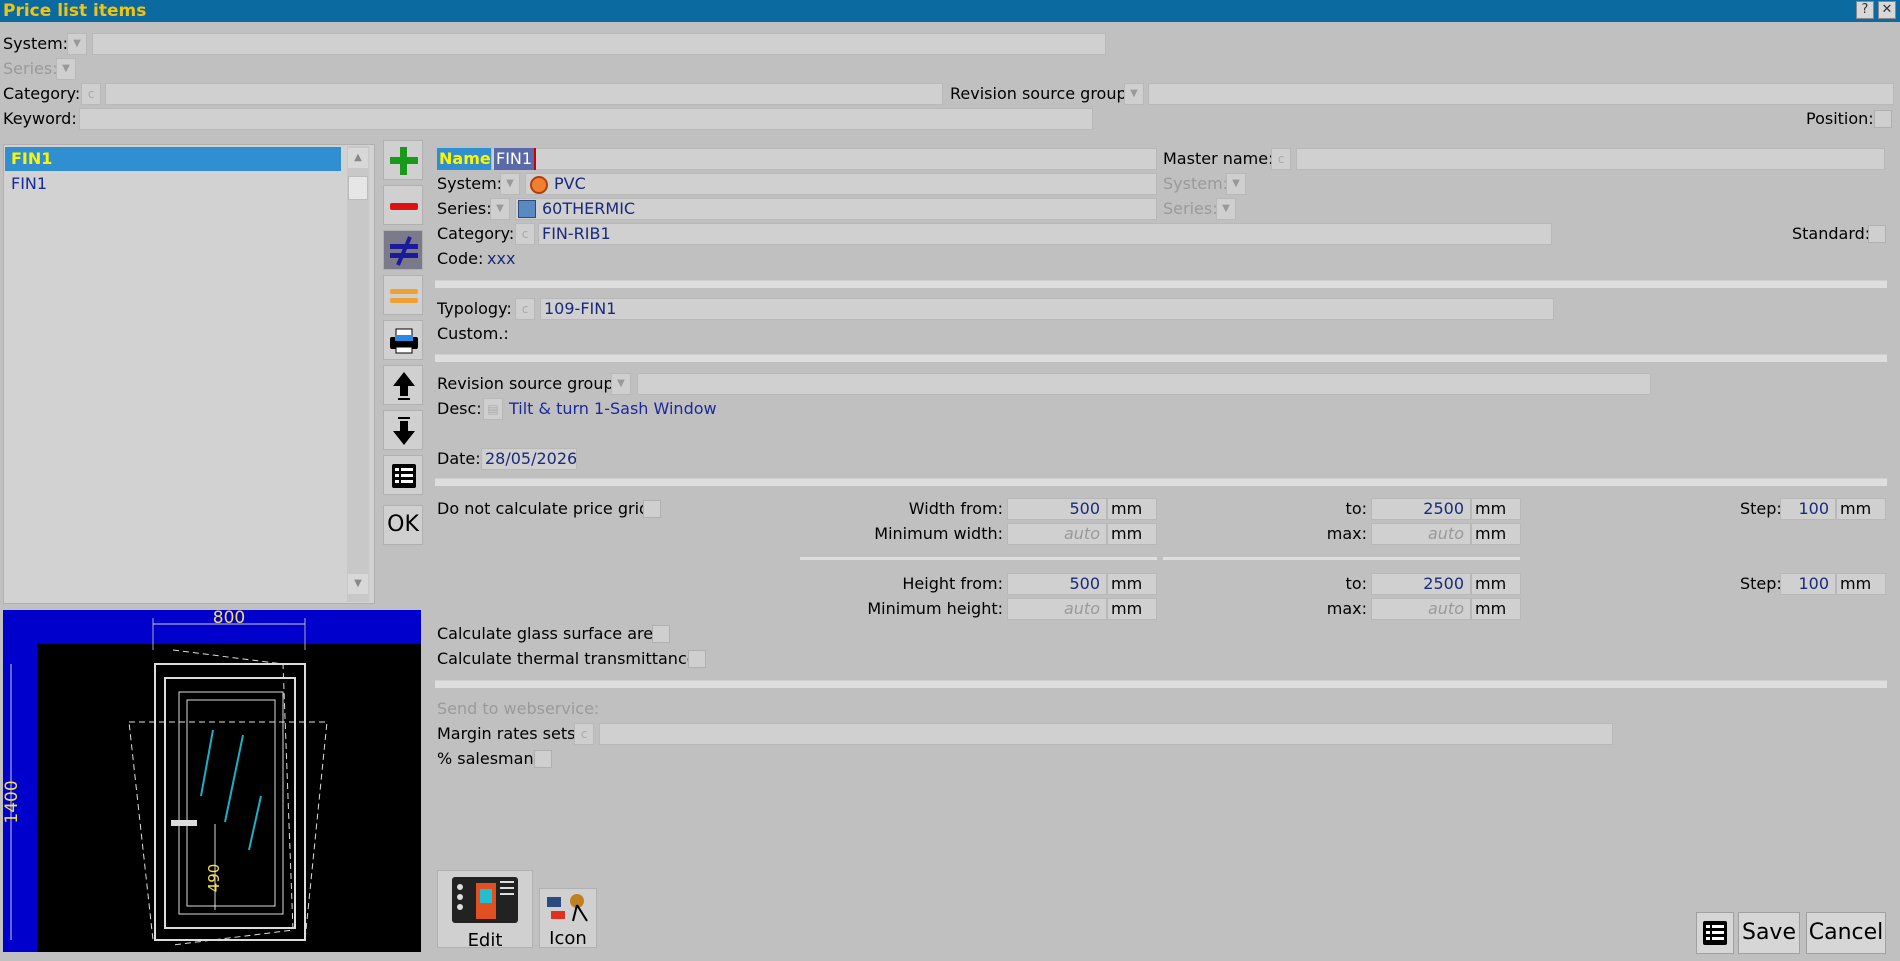  Describe the element at coordinates (1057, 534) in the screenshot. I see `min-width-field: auto` at that location.